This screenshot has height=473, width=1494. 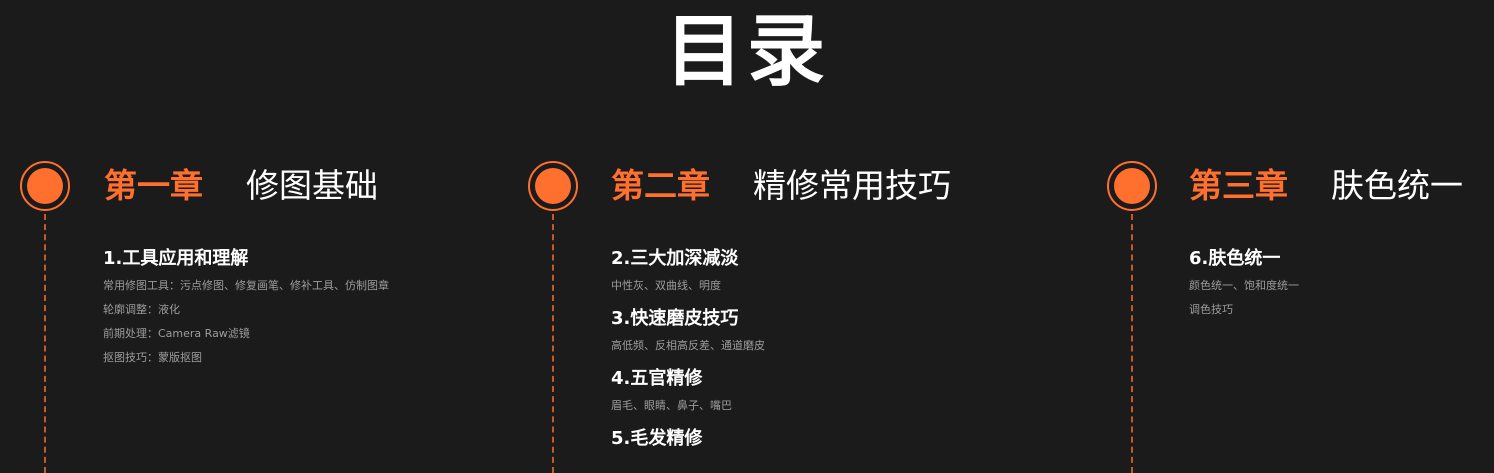 I want to click on chapter-2-name: 精修常用技巧, so click(x=852, y=185).